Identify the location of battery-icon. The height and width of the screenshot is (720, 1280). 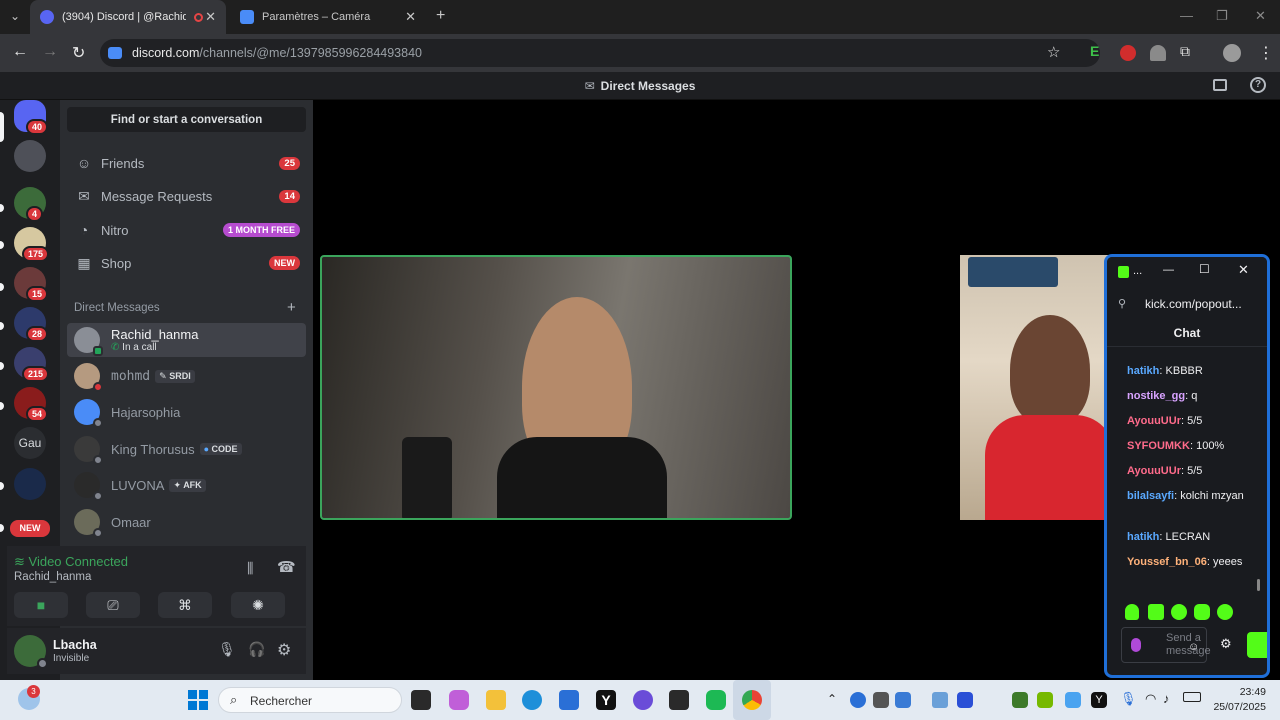
(1192, 697).